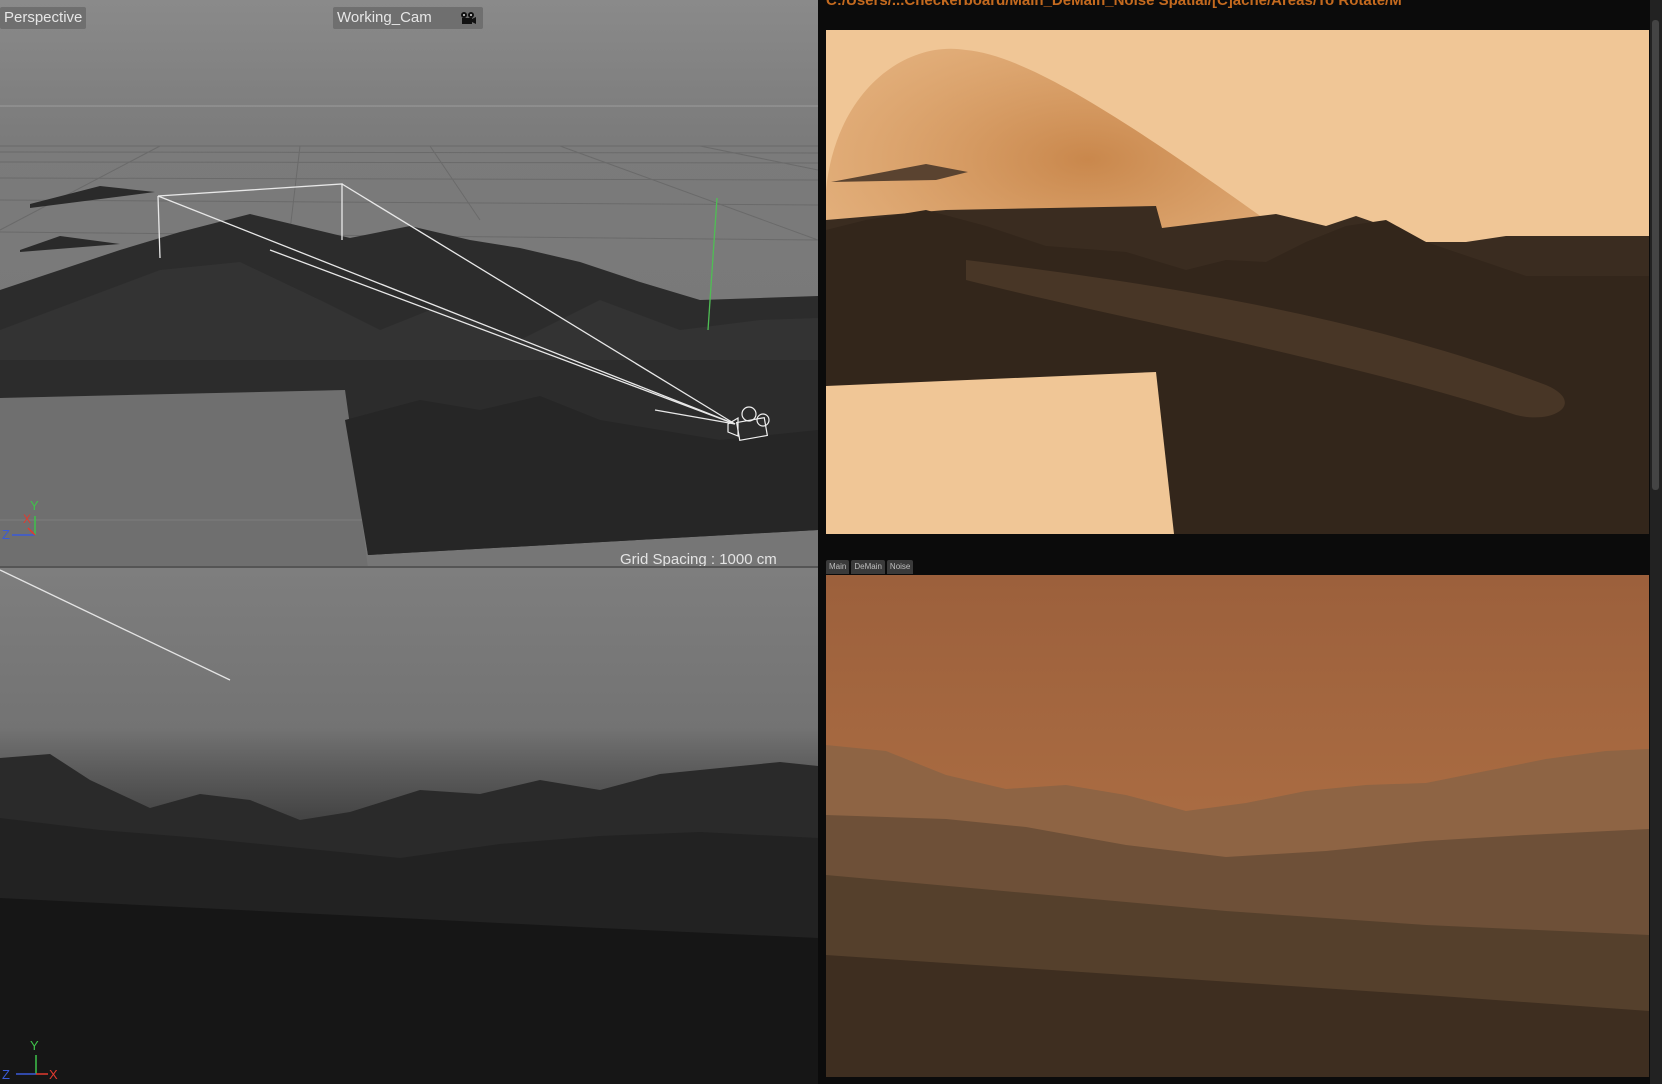  I want to click on tab-main: Main, so click(838, 567).